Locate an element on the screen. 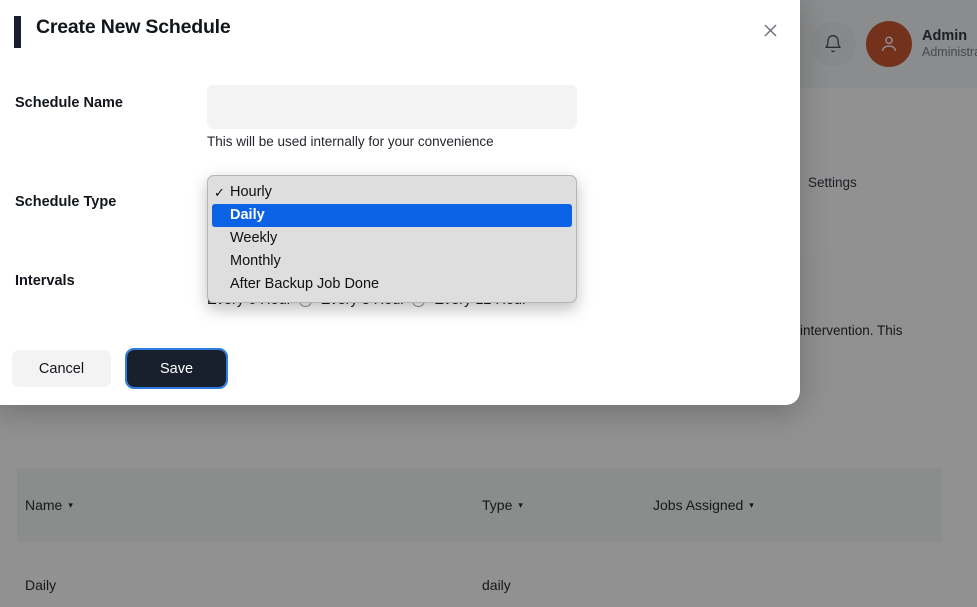  schedule-type-label: Schedule Type is located at coordinates (66, 202).